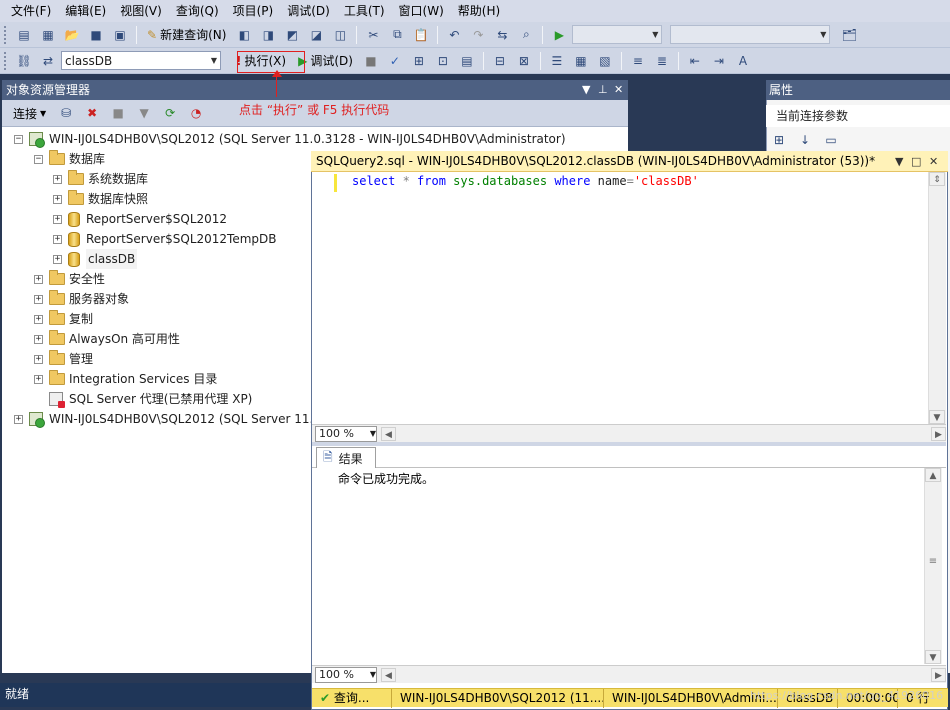 The width and height of the screenshot is (950, 710). Describe the element at coordinates (421, 35) in the screenshot. I see `paste-icon: 📋` at that location.